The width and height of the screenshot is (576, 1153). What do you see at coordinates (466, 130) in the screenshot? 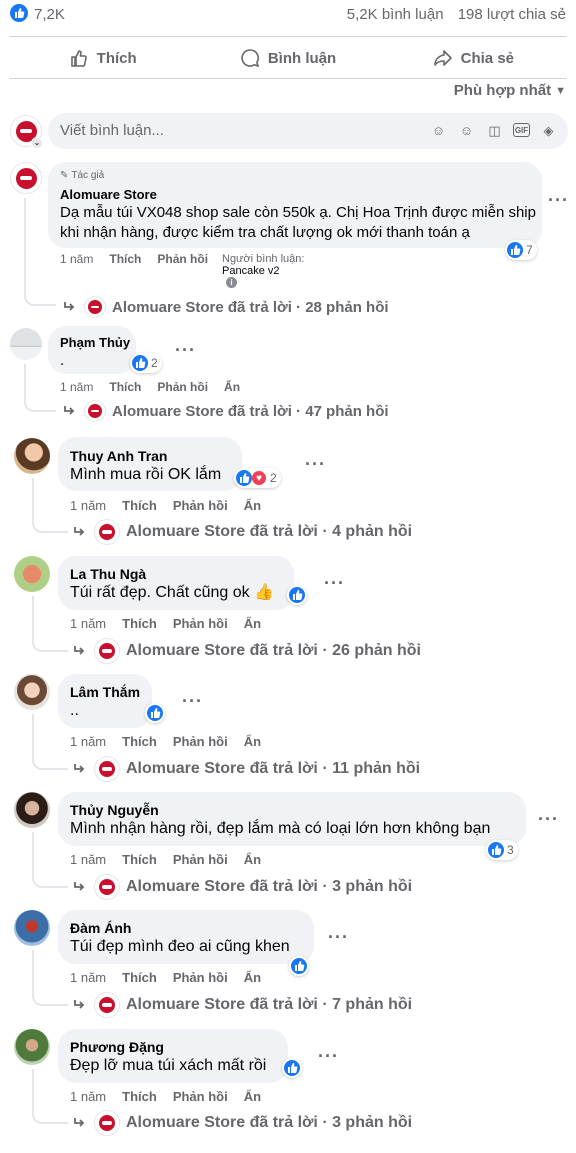
I see `emoji-icon: ☺` at bounding box center [466, 130].